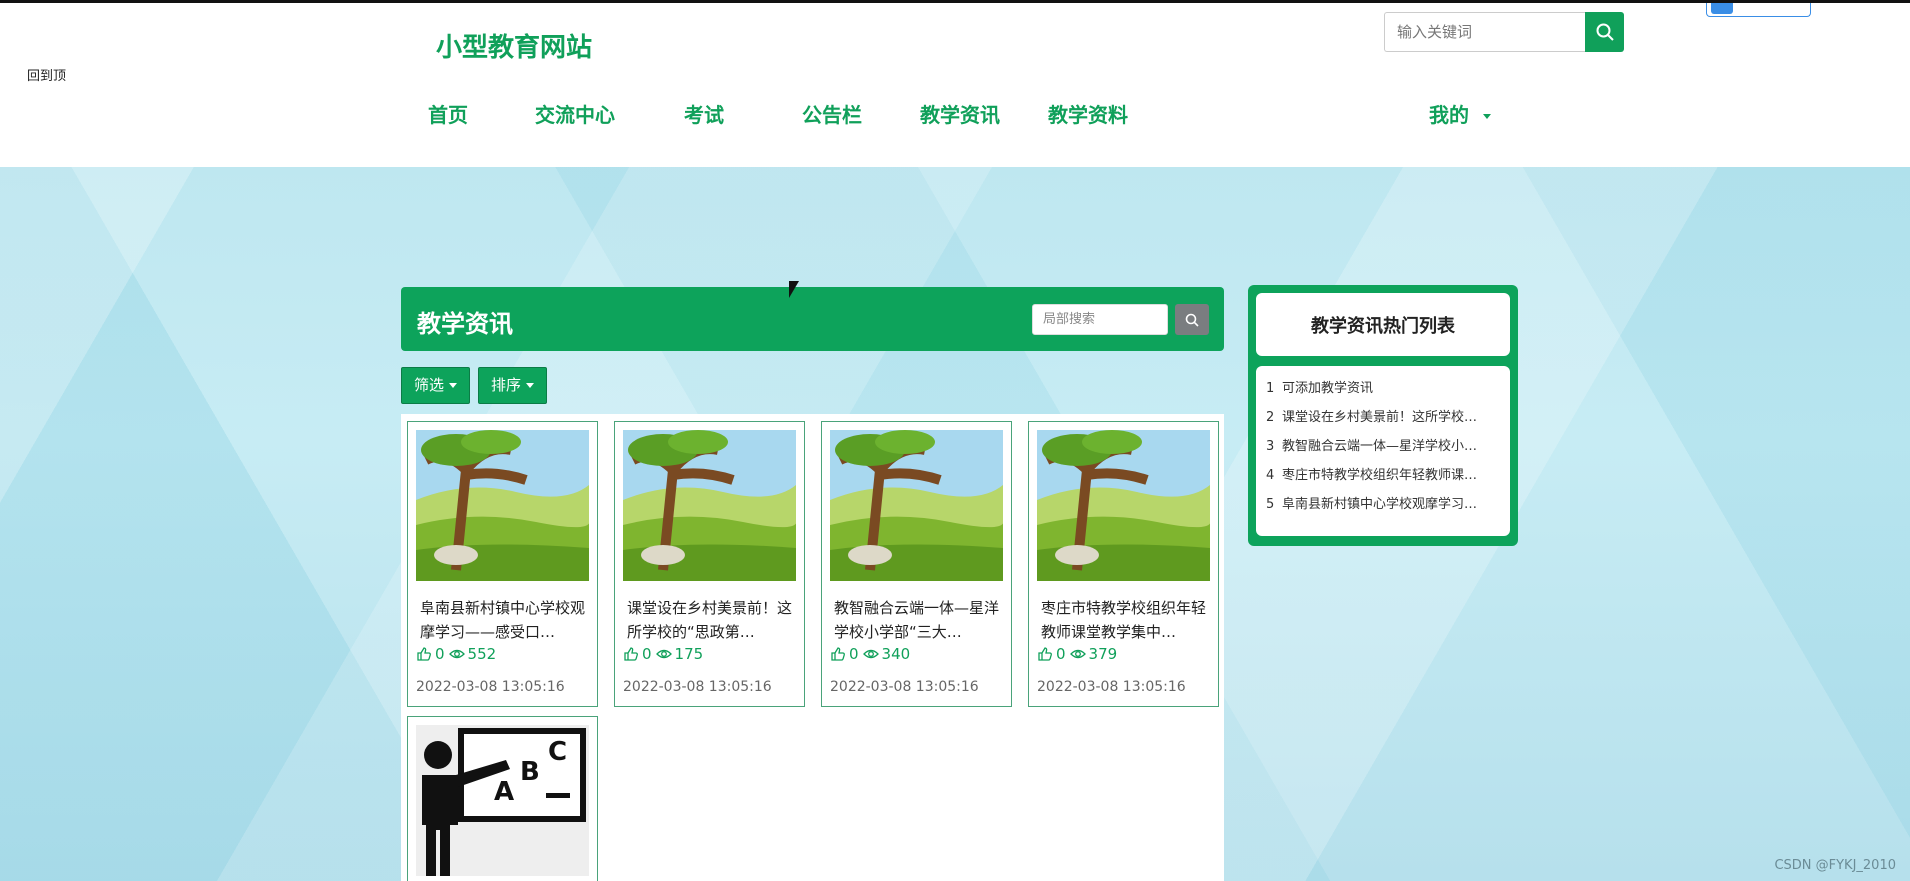 The image size is (1910, 881). What do you see at coordinates (1835, 865) in the screenshot?
I see `watermark: CSDN @FYKJ_2010` at bounding box center [1835, 865].